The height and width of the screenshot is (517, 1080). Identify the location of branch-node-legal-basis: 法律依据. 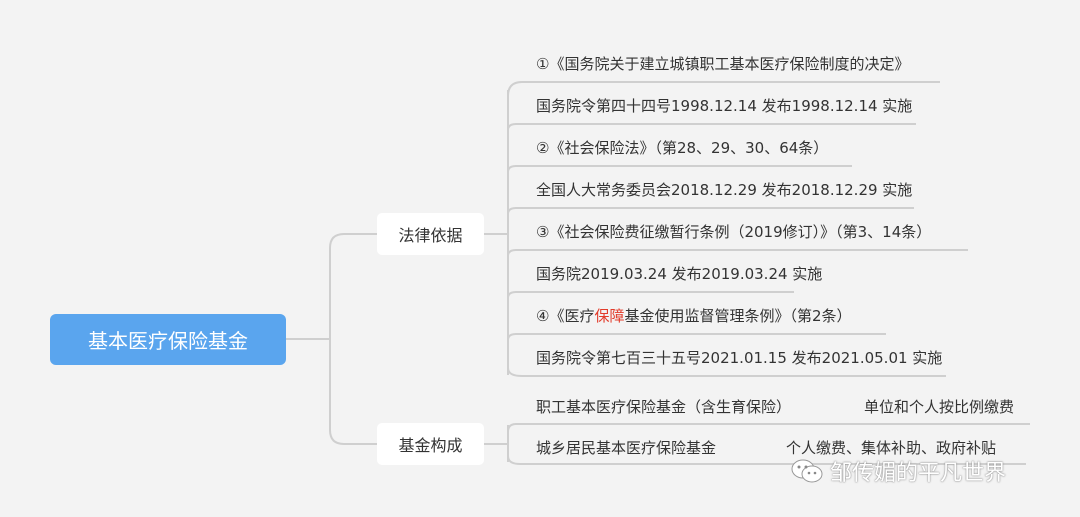
(430, 234).